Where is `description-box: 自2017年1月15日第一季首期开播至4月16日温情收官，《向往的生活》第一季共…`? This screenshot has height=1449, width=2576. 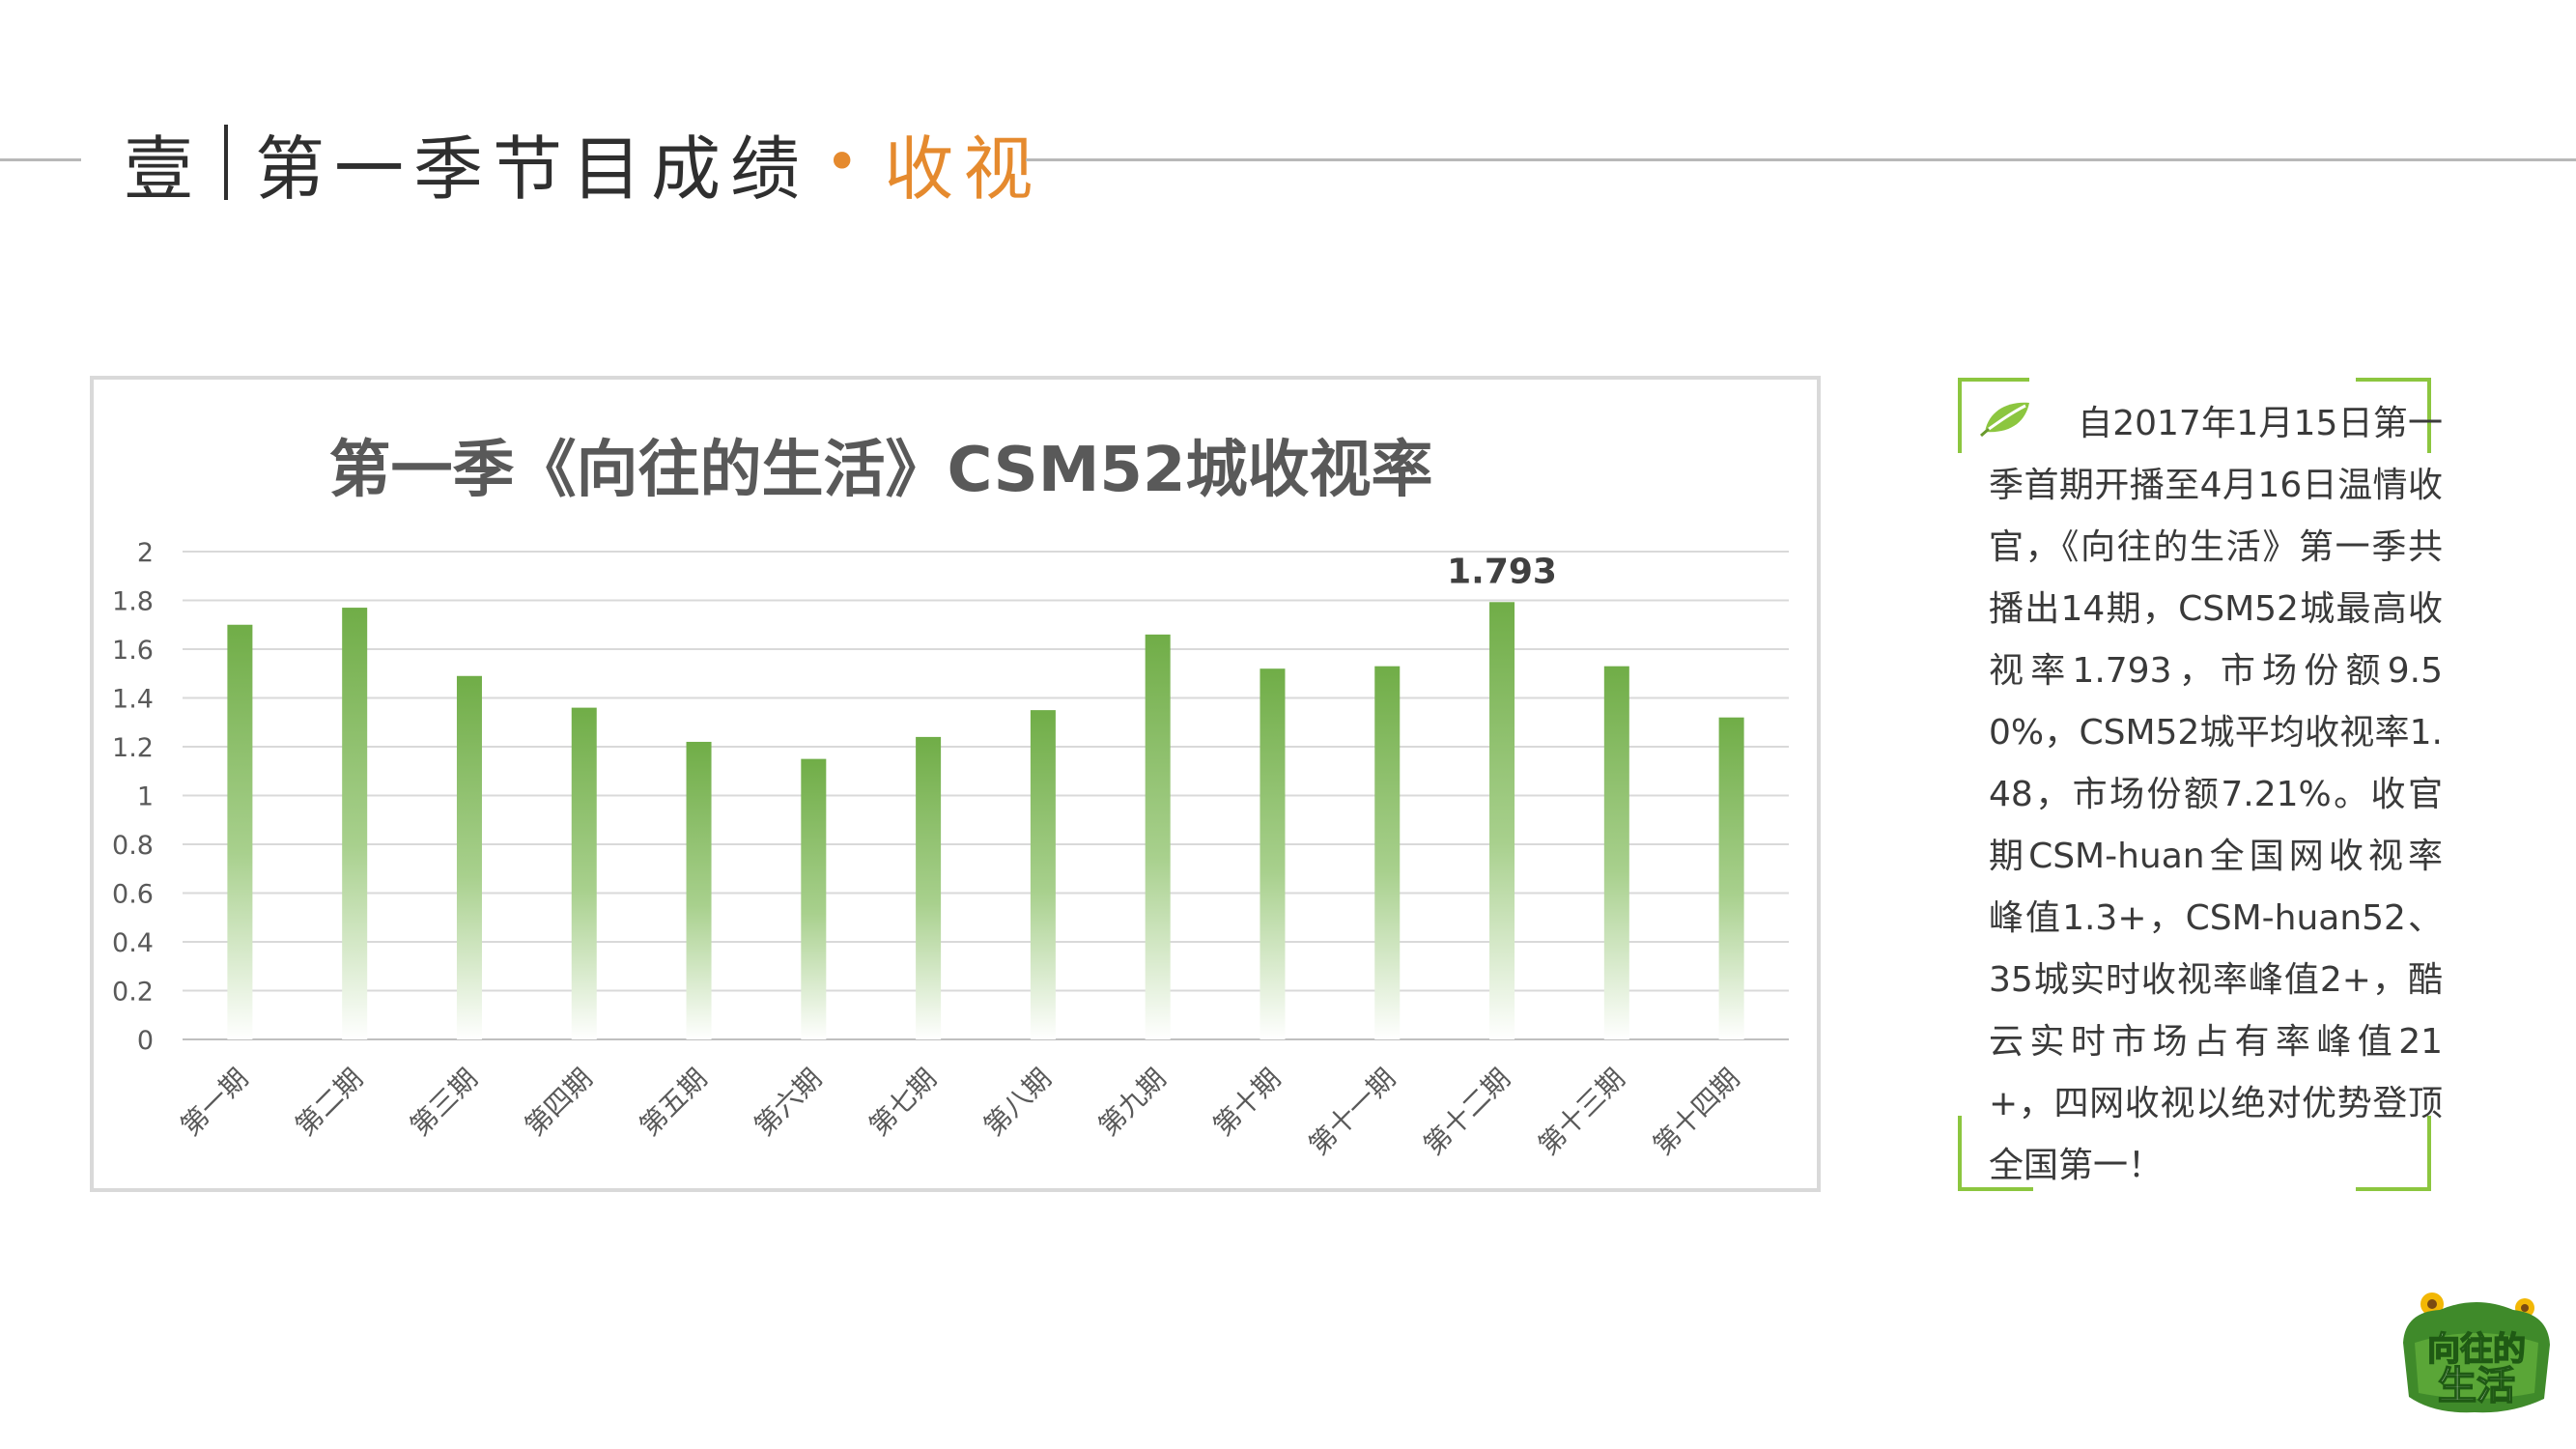 description-box: 自2017年1月15日第一季首期开播至4月16日温情收官，《向往的生活》第一季共… is located at coordinates (2200, 784).